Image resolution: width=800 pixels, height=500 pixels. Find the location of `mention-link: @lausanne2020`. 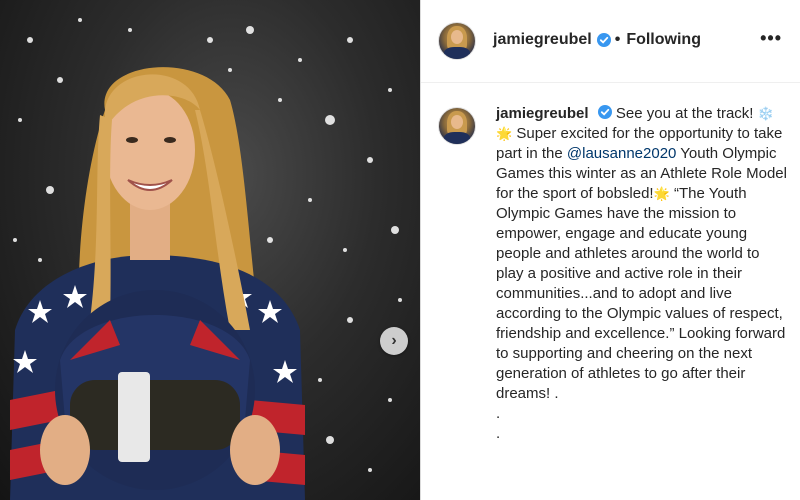

mention-link: @lausanne2020 is located at coordinates (621, 153).